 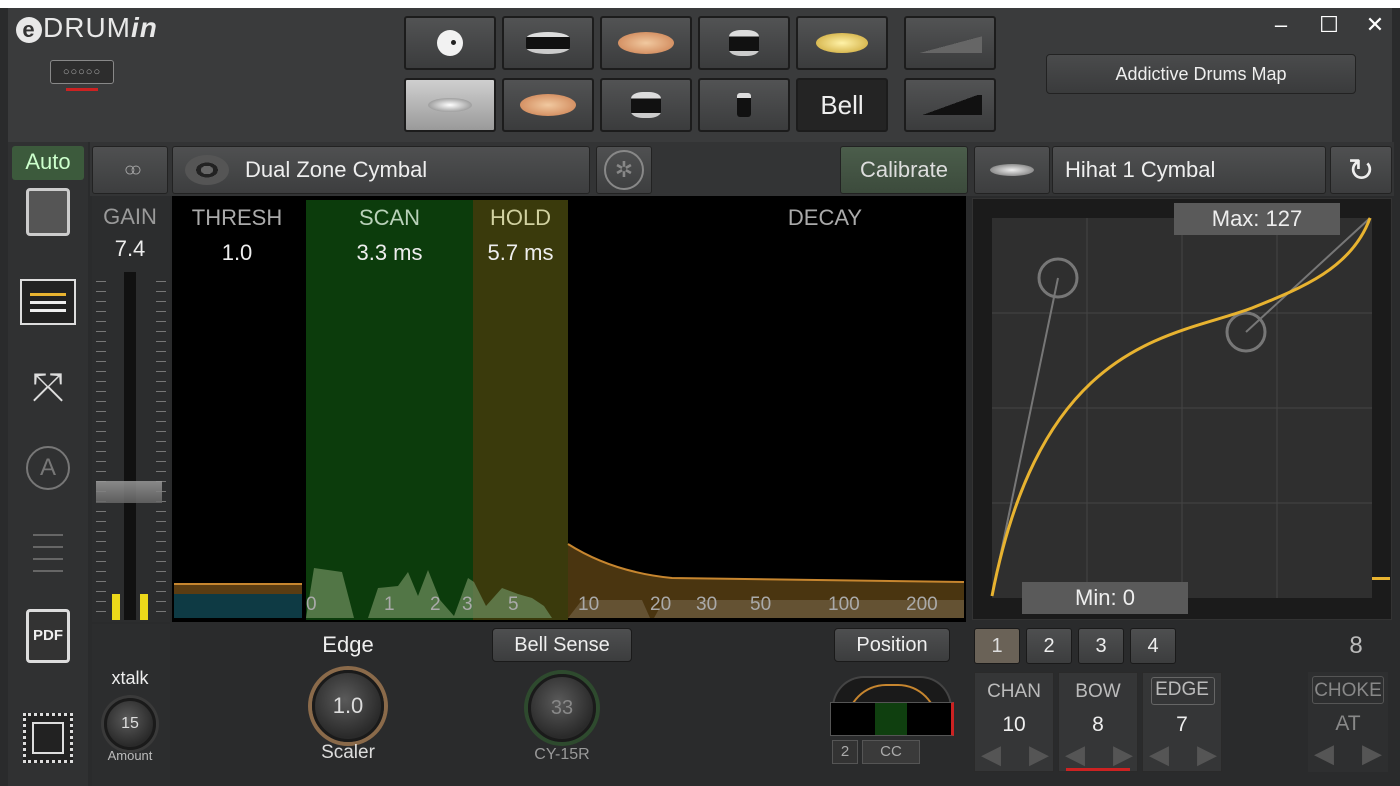 I want to click on addictive-drums-map-button: Addictive Drums Map, so click(x=1201, y=74).